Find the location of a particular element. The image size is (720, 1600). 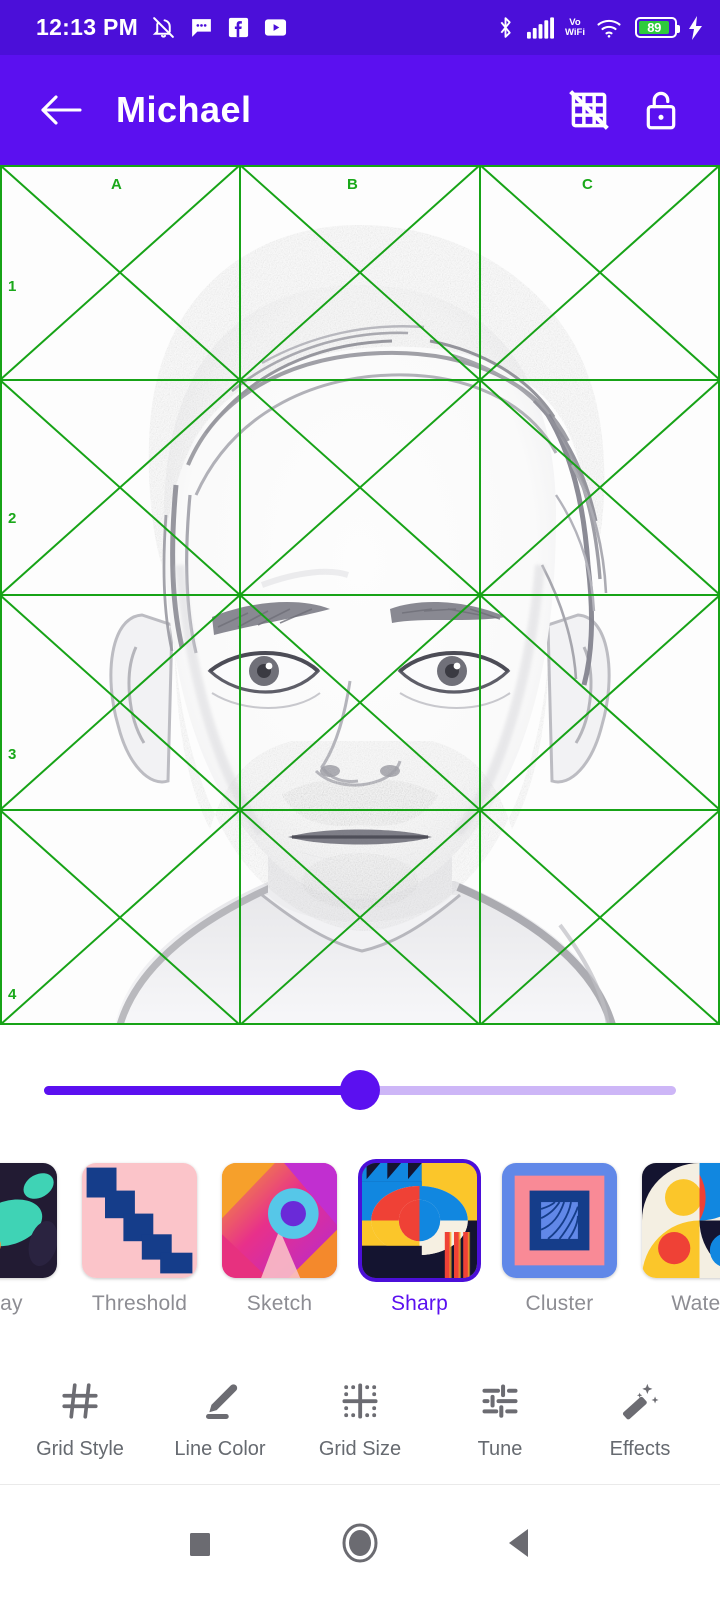

filter-item-water: Water is located at coordinates (681, 1239).